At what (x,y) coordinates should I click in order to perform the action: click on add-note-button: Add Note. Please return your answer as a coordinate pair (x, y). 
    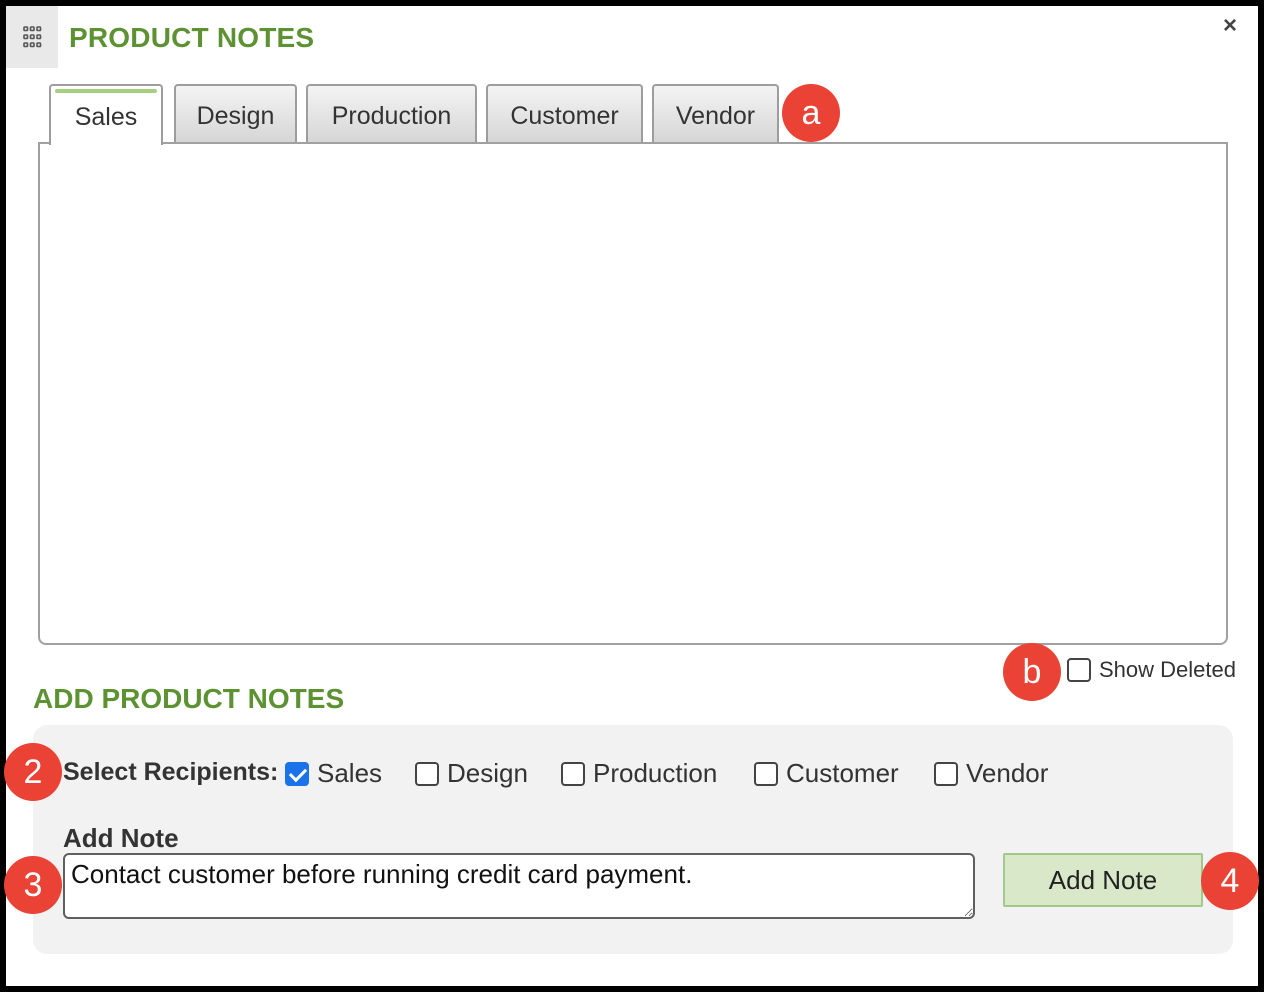
    Looking at the image, I should click on (1103, 880).